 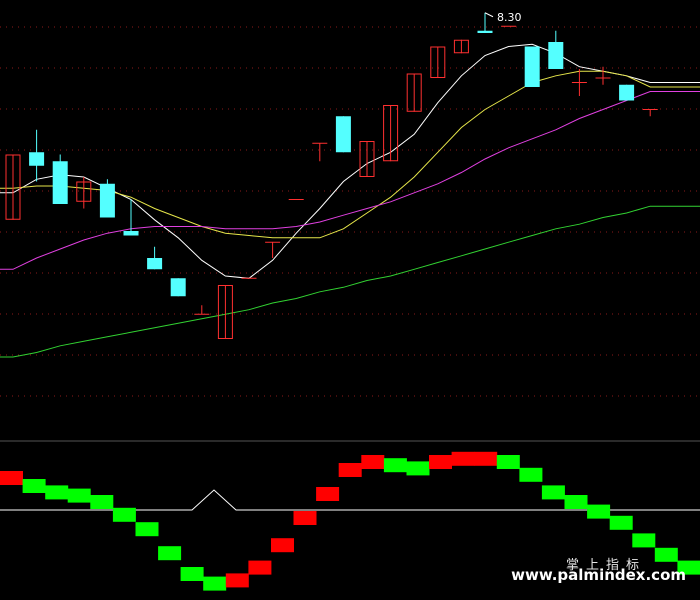 What do you see at coordinates (489, 15) in the screenshot?
I see `peak-pointer` at bounding box center [489, 15].